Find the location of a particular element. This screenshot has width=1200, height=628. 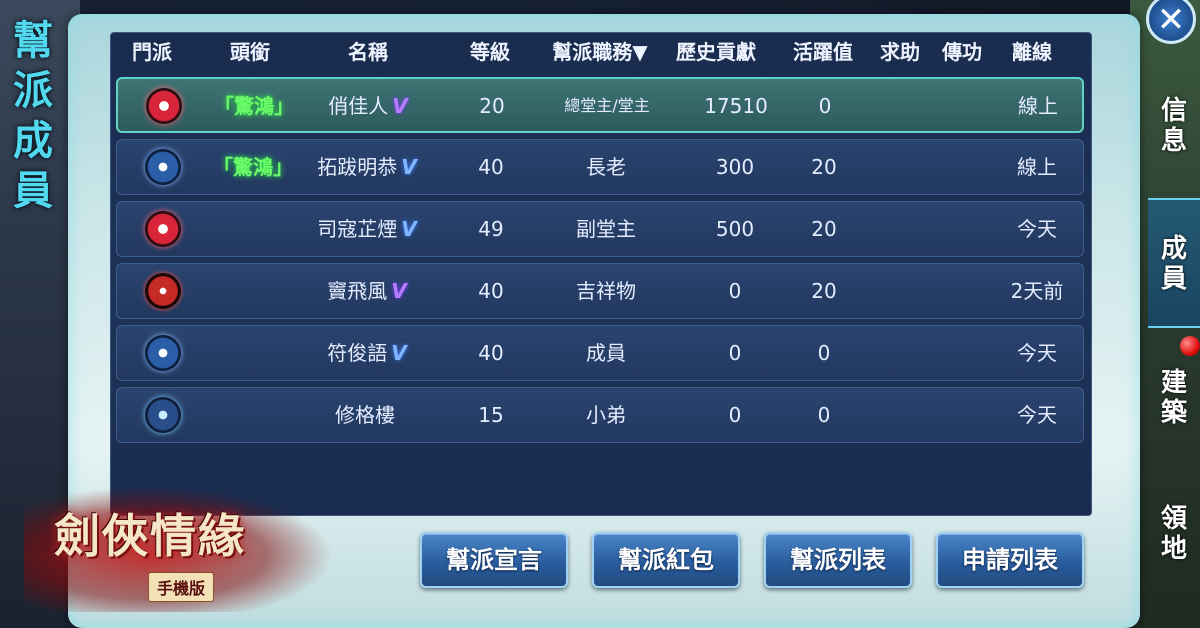

member-level: 20 is located at coordinates (492, 106).